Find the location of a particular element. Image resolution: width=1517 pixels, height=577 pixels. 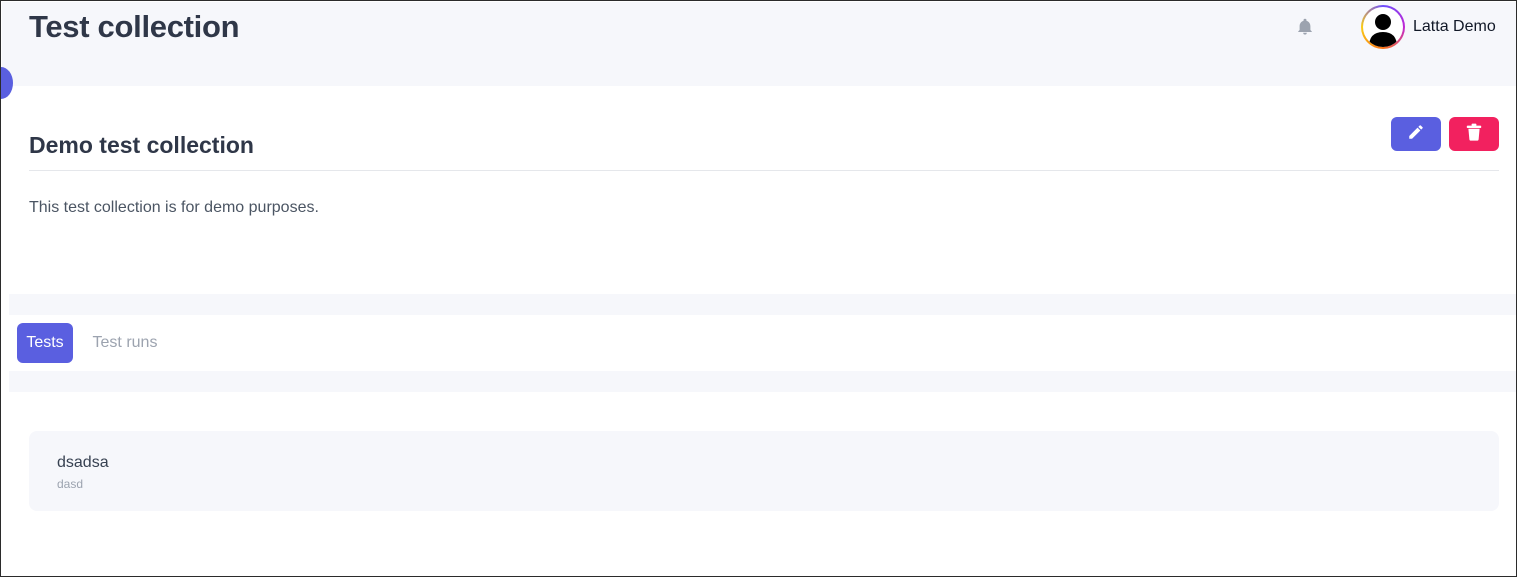

test-name: dsadsa is located at coordinates (83, 462).